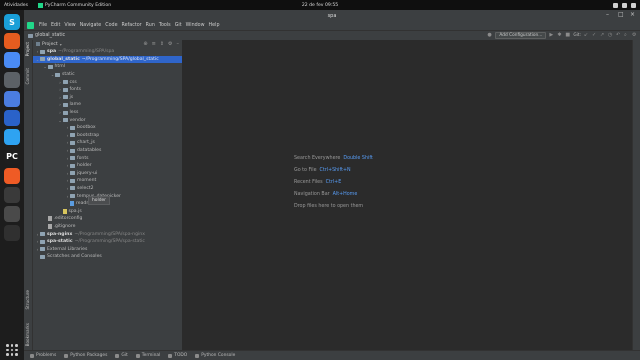 The width and height of the screenshot is (640, 360). Describe the element at coordinates (162, 44) in the screenshot. I see `expand-all-icon: ⇕` at that location.